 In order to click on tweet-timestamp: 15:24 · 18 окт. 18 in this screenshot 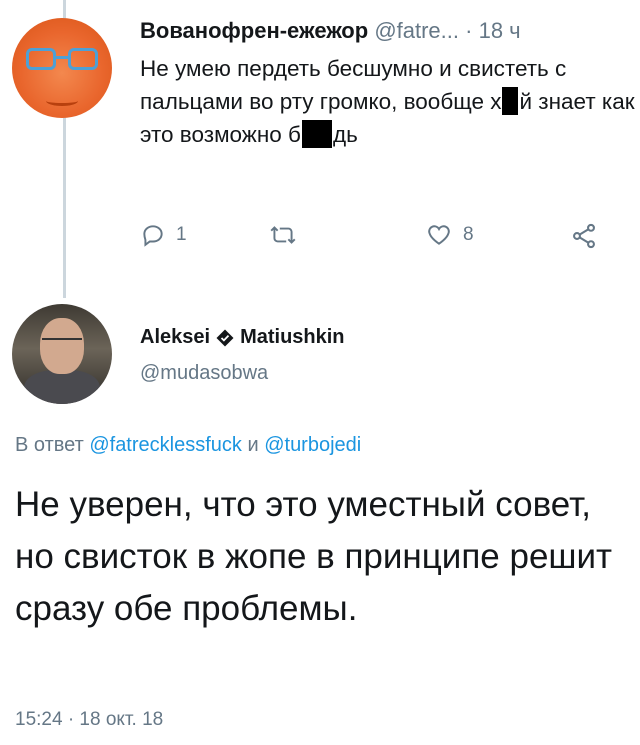, I will do `click(89, 720)`.